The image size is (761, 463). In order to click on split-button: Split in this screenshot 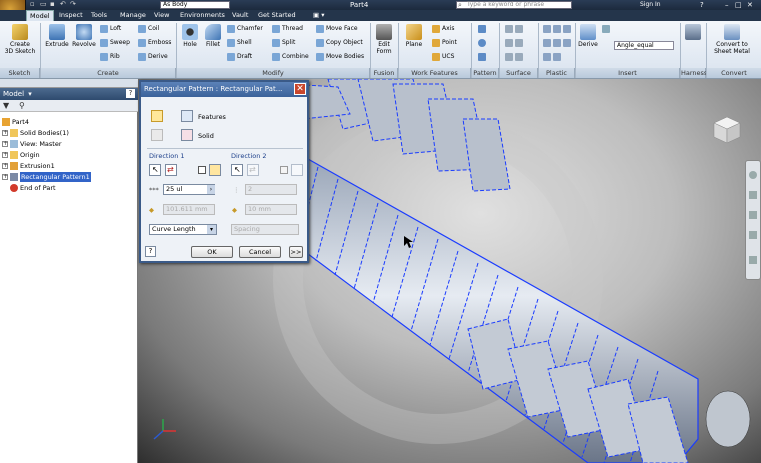, I will do `click(283, 43)`.